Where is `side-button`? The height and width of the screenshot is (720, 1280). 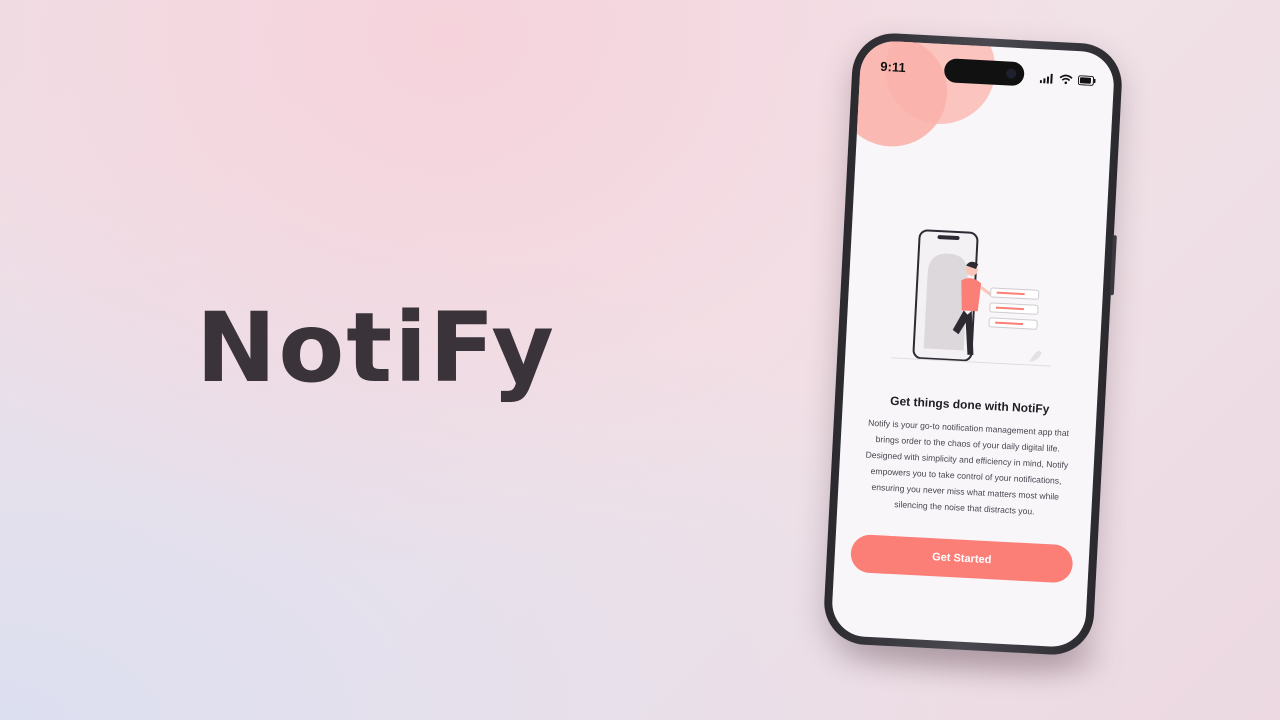
side-button is located at coordinates (1113, 265).